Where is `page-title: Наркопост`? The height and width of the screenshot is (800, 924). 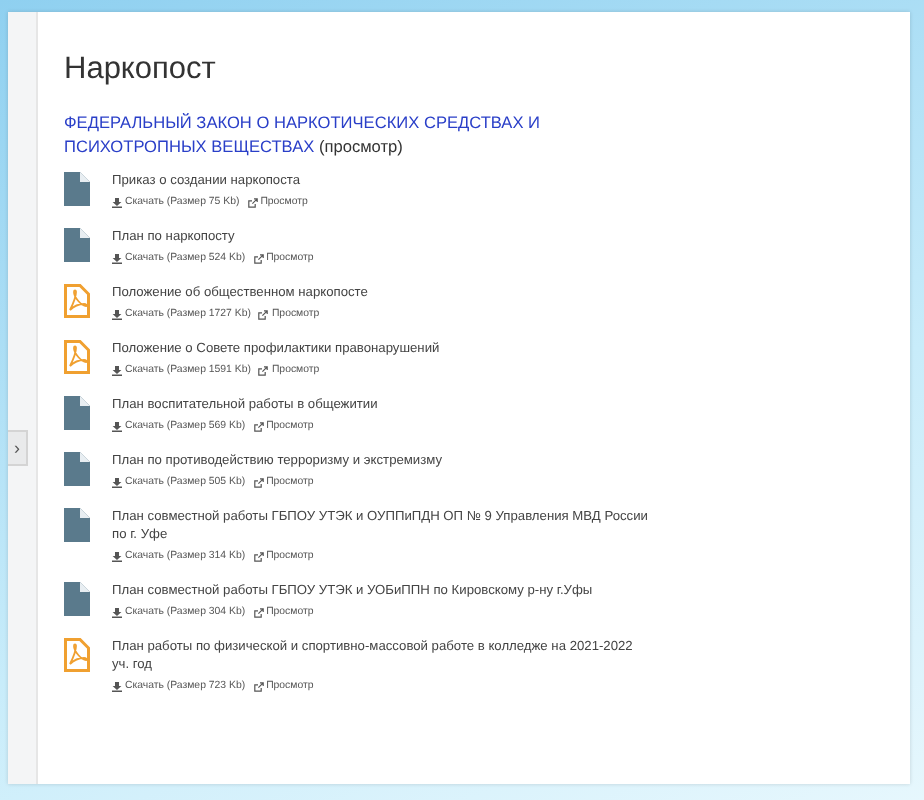
page-title: Наркопост is located at coordinates (141, 70).